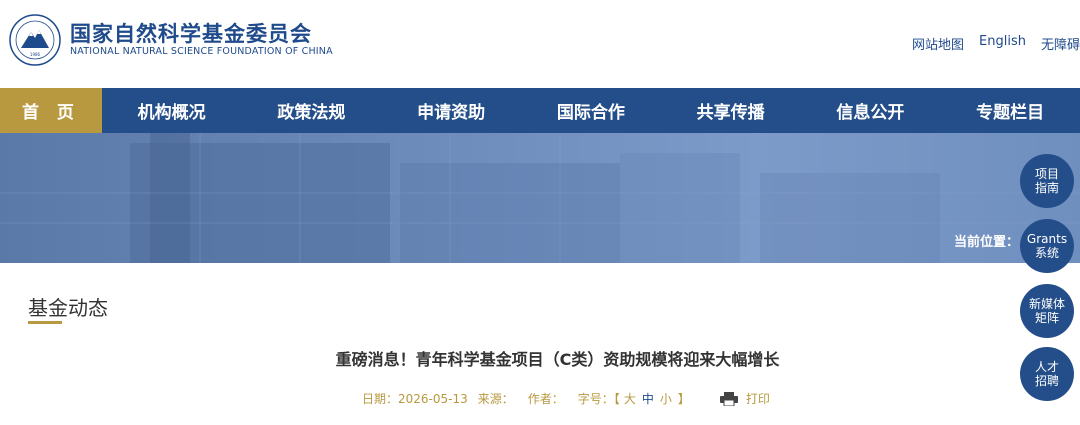 The height and width of the screenshot is (425, 1080). Describe the element at coordinates (433, 398) in the screenshot. I see `article-date: 2026-05-13` at that location.